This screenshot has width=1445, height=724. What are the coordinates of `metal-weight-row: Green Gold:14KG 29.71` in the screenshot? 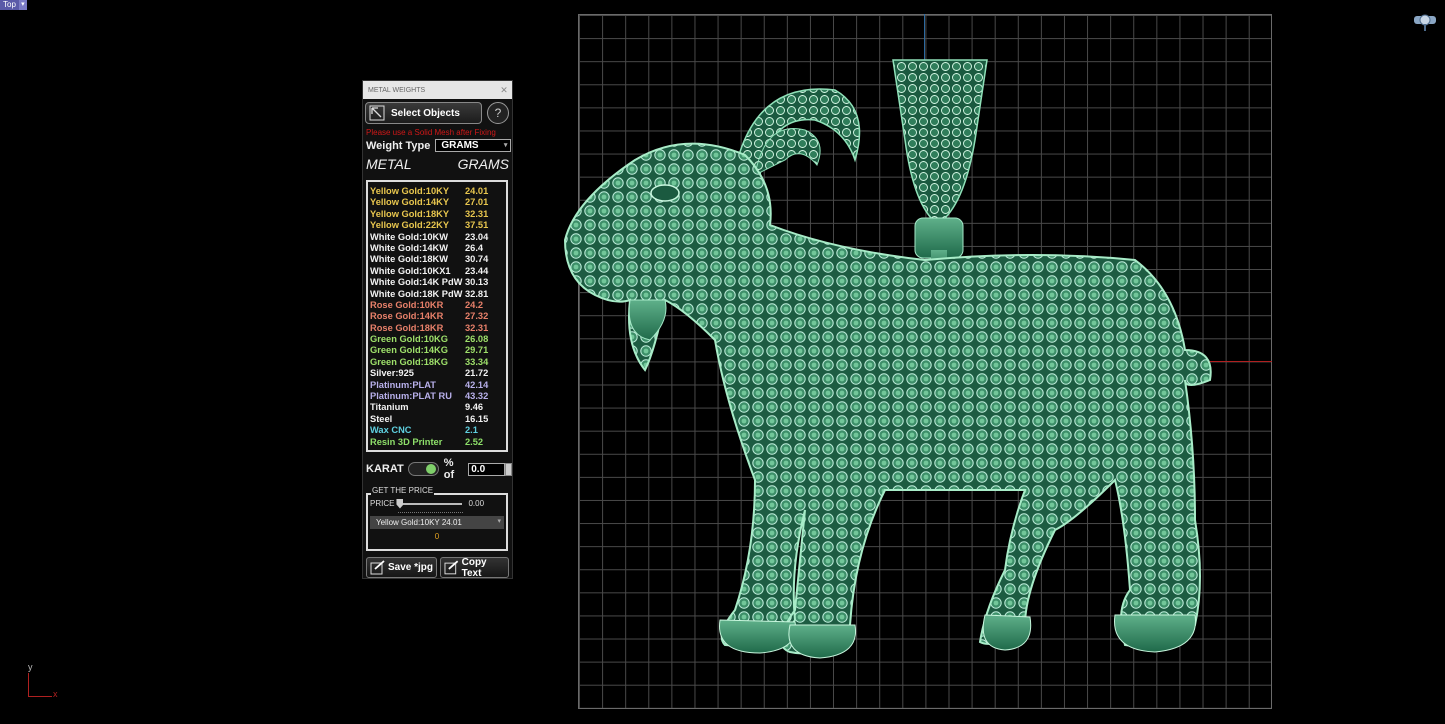 It's located at (438, 350).